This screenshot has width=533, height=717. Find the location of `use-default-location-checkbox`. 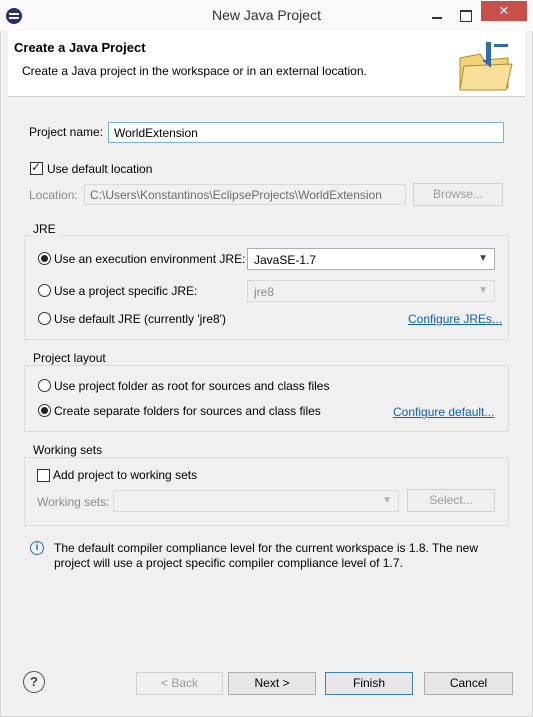

use-default-location-checkbox is located at coordinates (36, 167).